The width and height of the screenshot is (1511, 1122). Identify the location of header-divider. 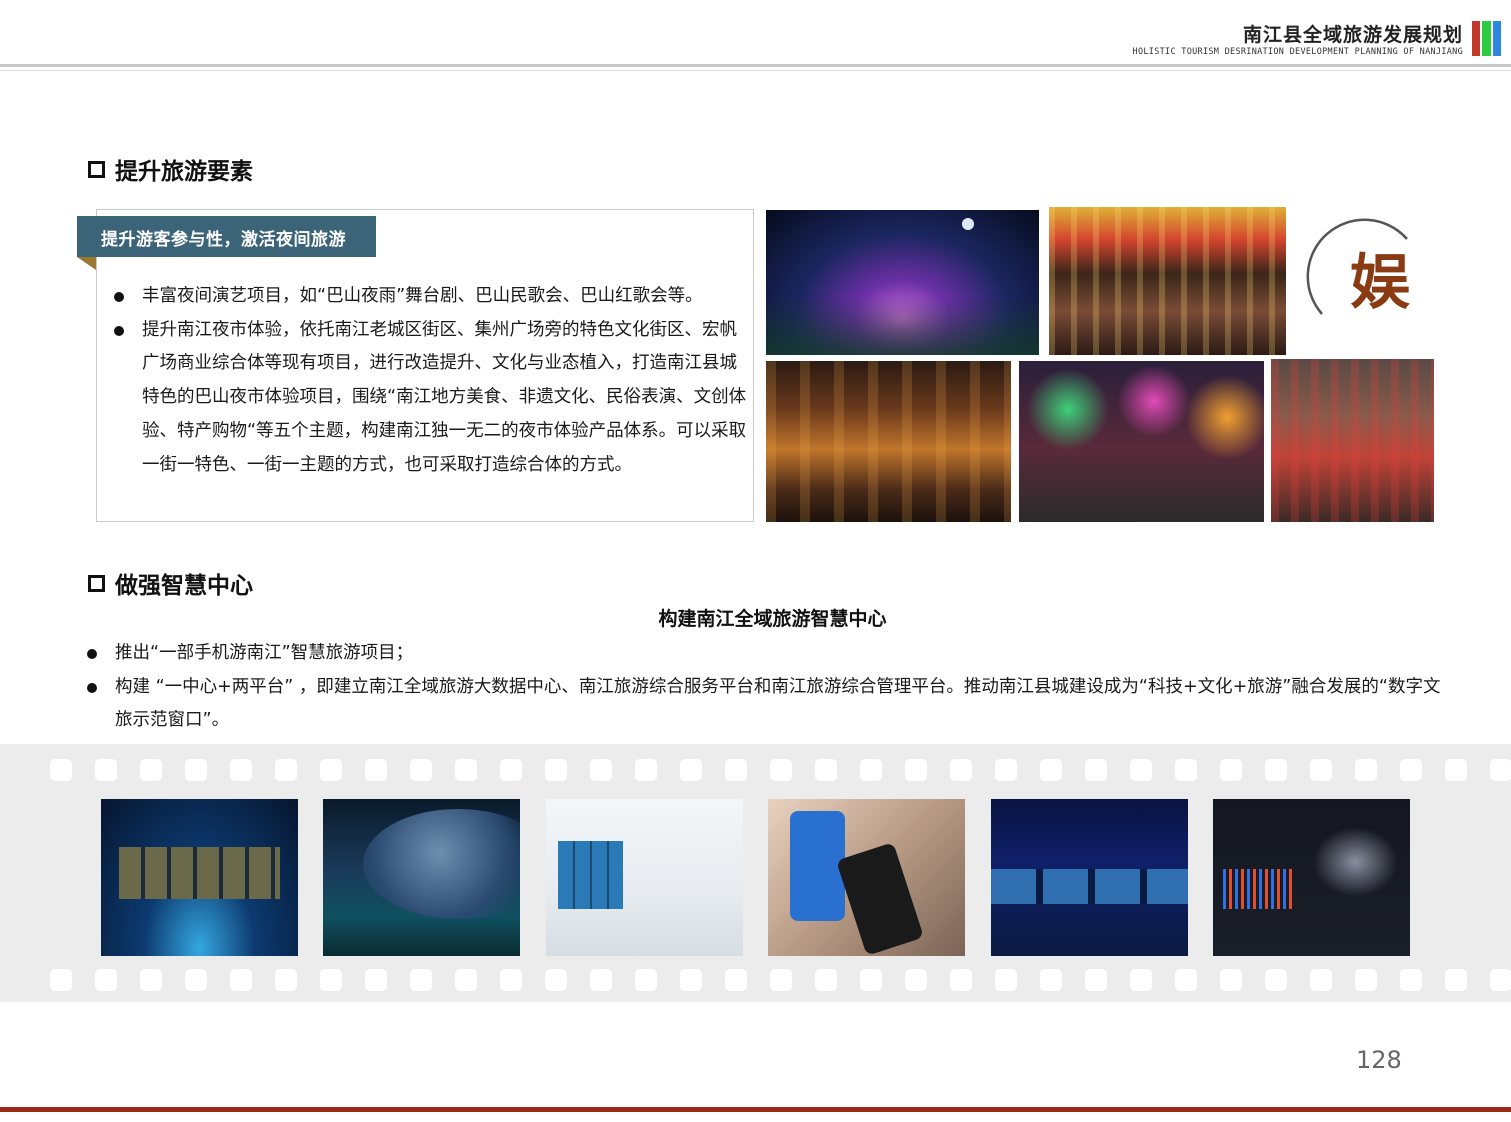
(755, 65).